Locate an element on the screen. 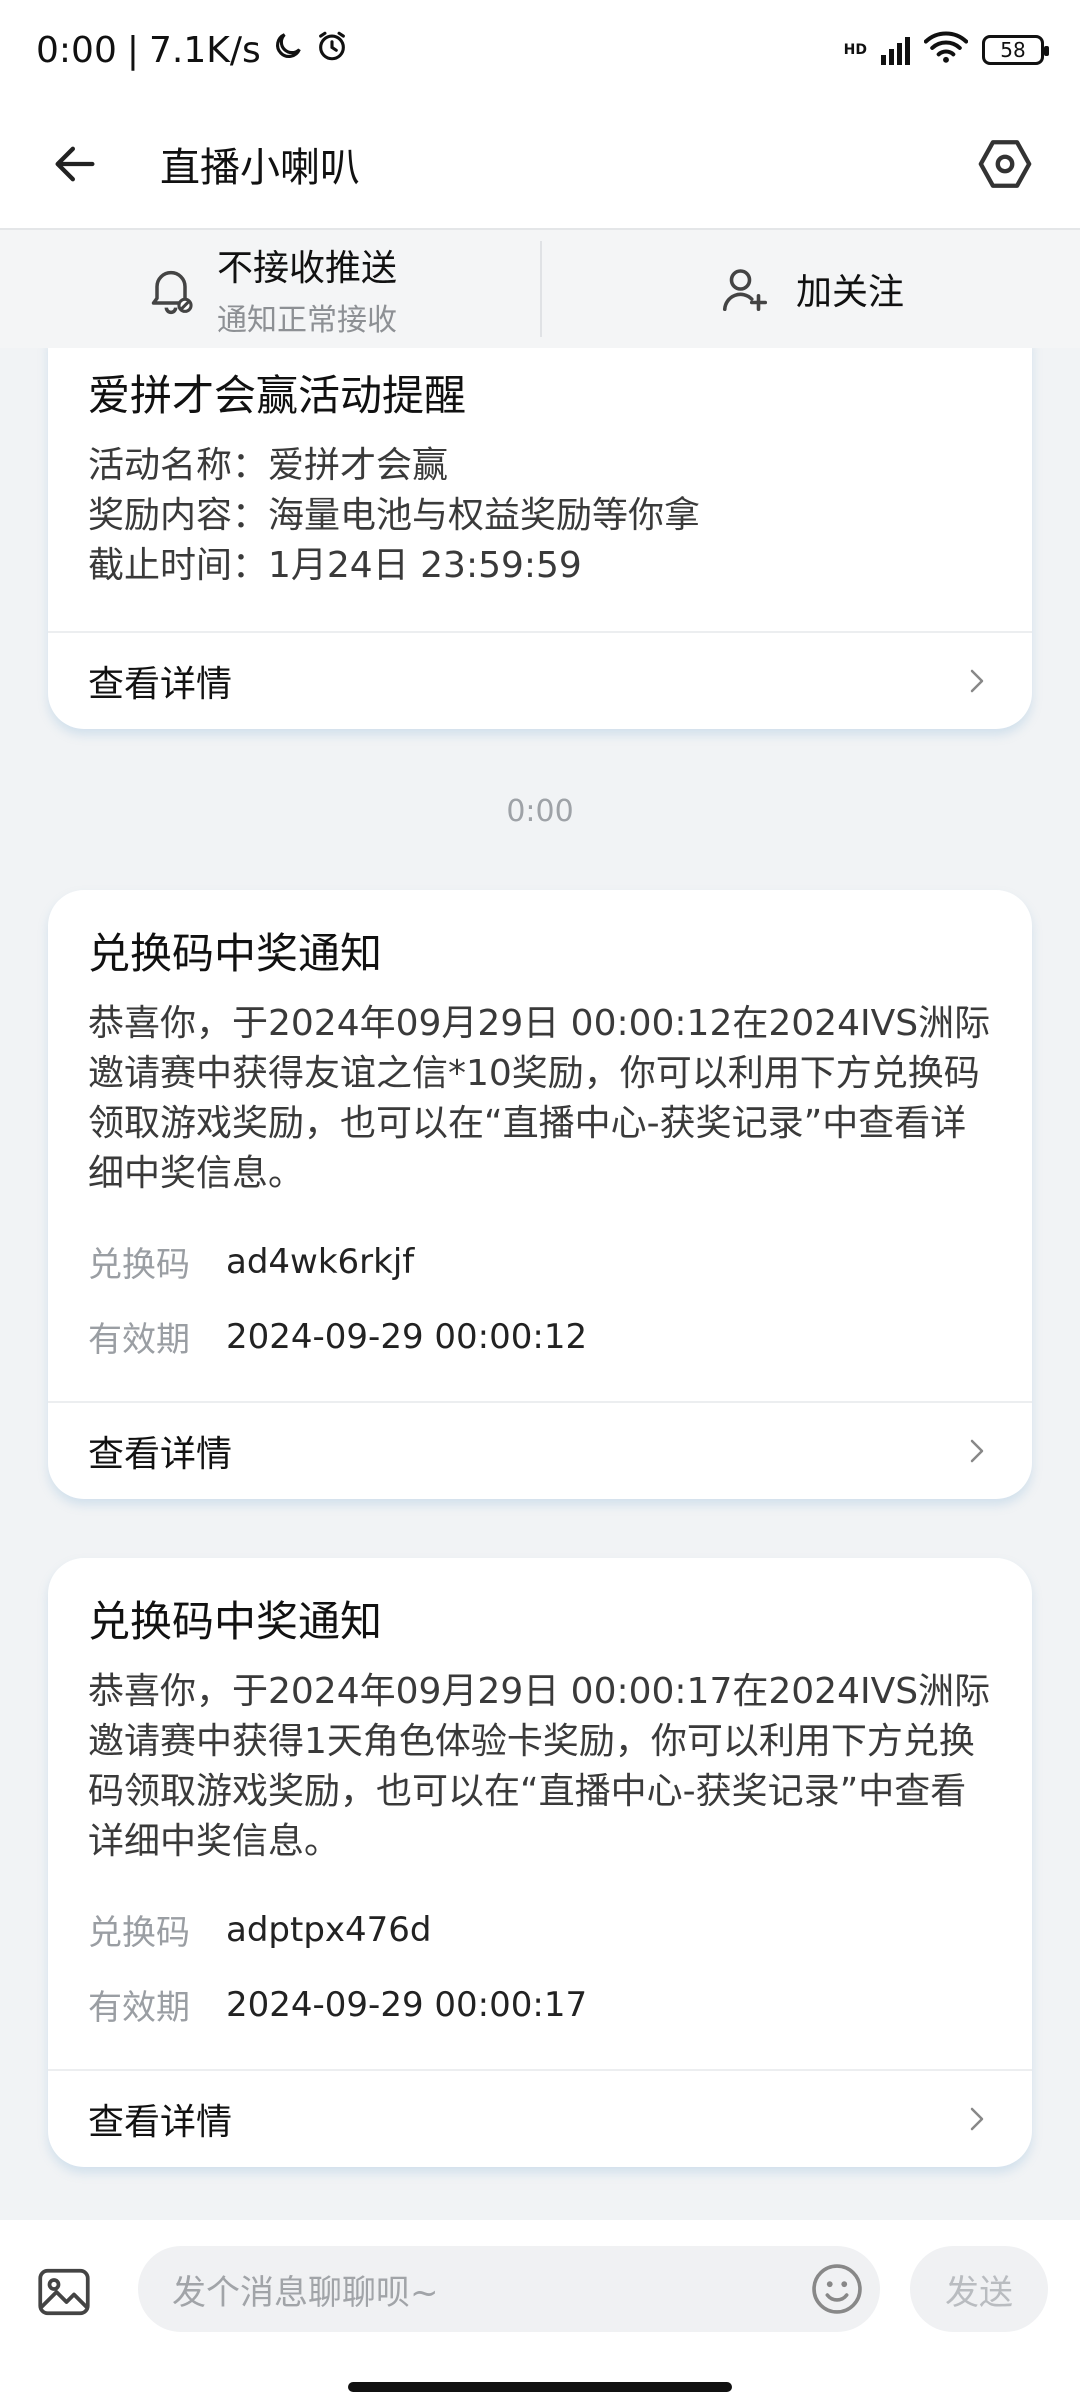  card-text-line: 领取游戏奖励，也可以在“直播中心-获奖记录”中查看详 is located at coordinates (527, 1123).